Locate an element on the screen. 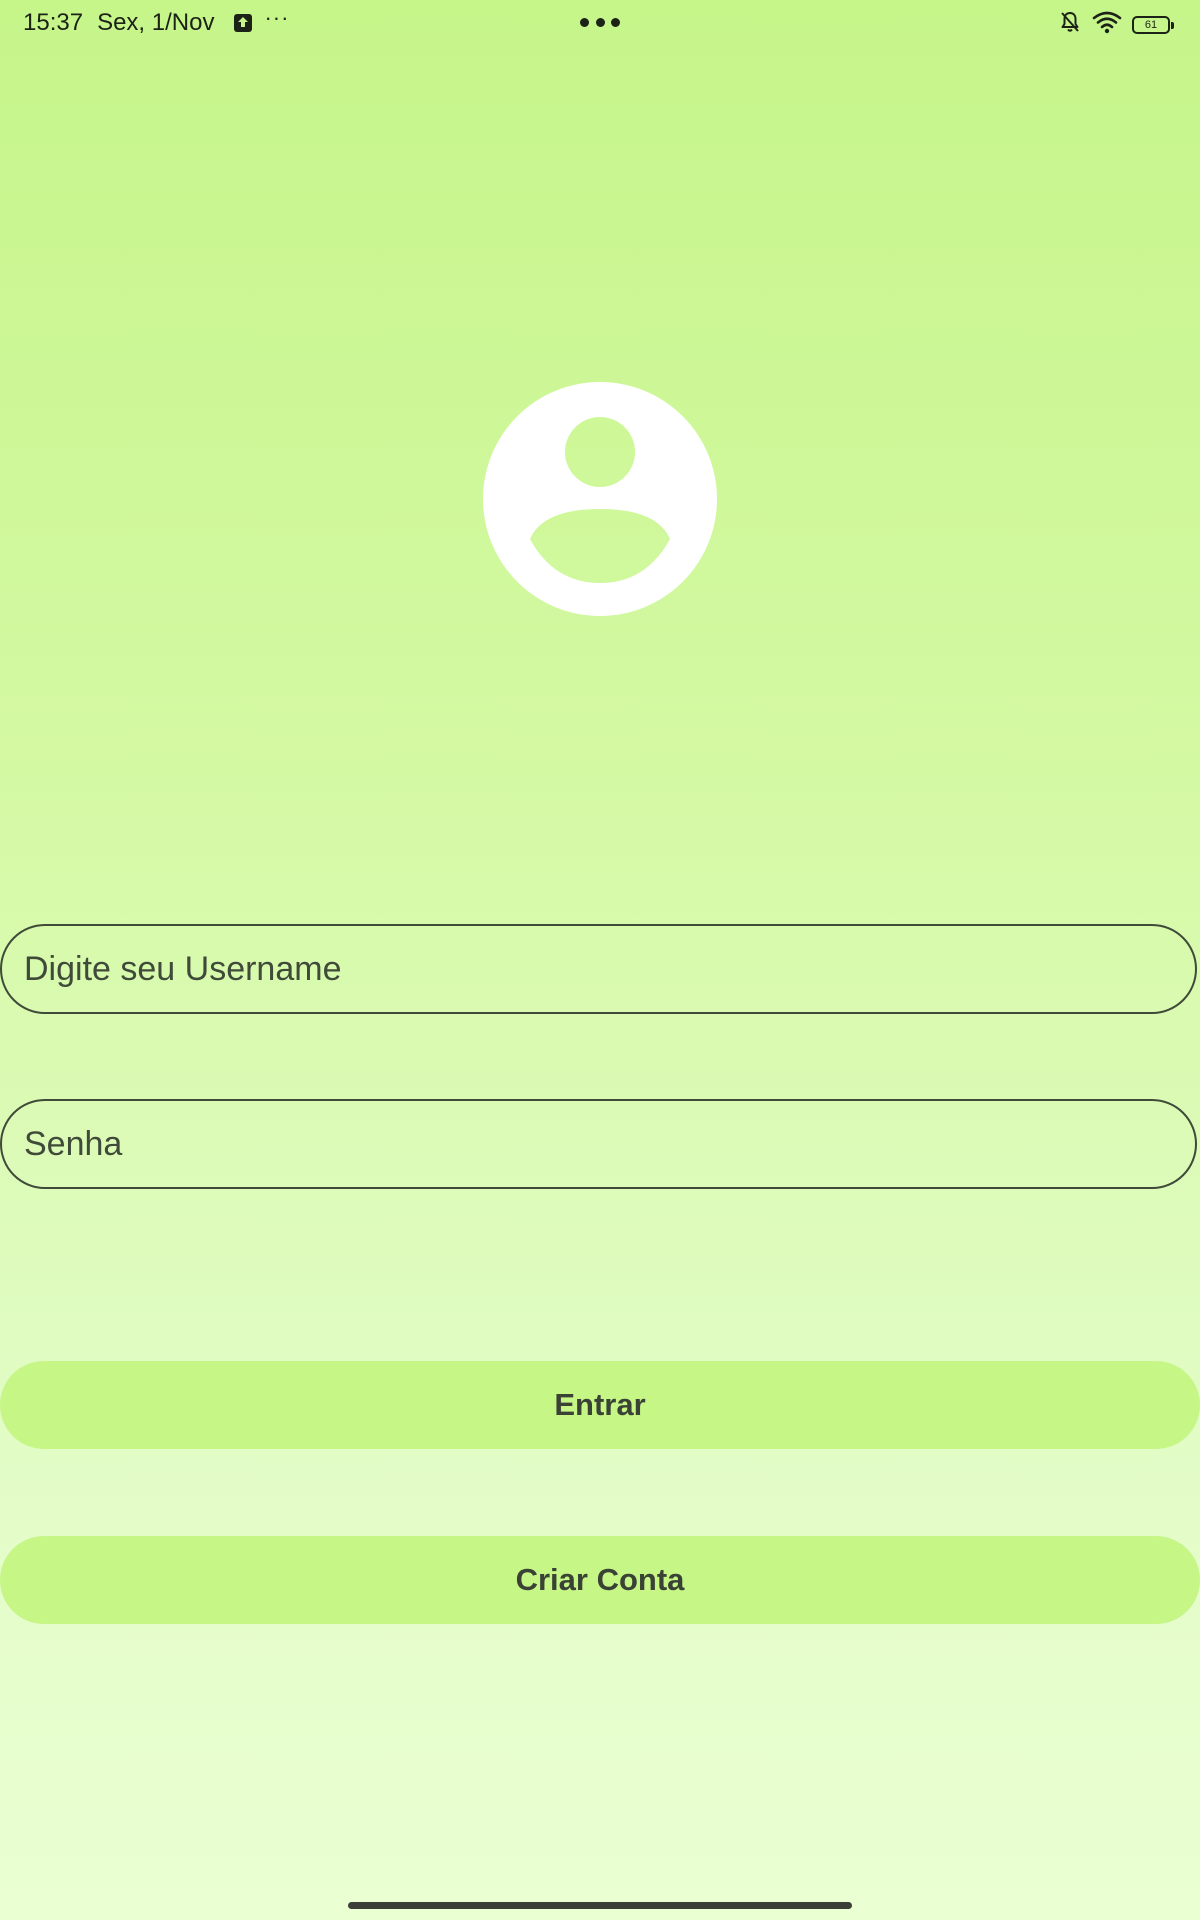 Image resolution: width=1200 pixels, height=1920 pixels. home-indicator is located at coordinates (600, 1905).